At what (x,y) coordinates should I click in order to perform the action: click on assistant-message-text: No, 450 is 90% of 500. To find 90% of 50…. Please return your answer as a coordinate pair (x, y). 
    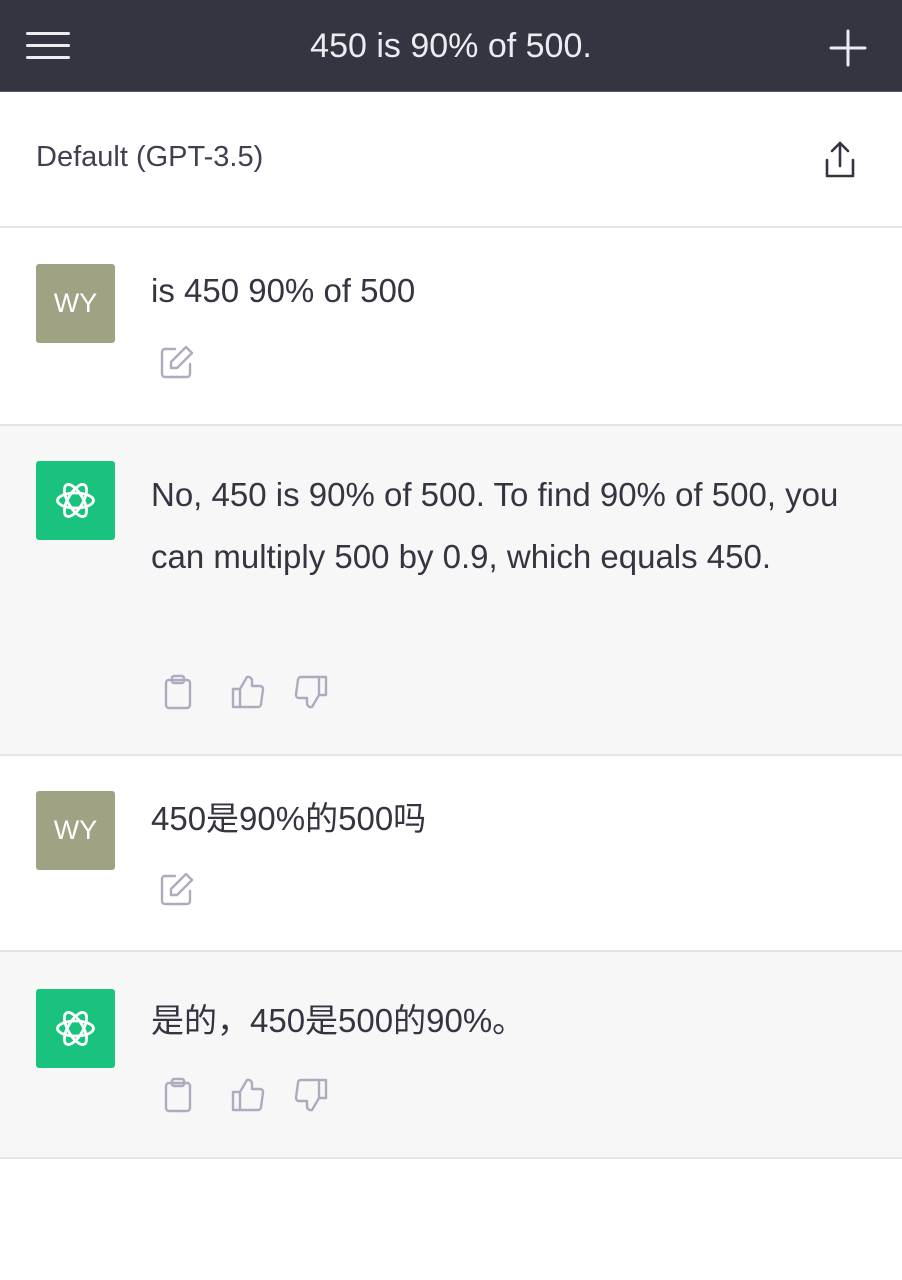
    Looking at the image, I should click on (495, 525).